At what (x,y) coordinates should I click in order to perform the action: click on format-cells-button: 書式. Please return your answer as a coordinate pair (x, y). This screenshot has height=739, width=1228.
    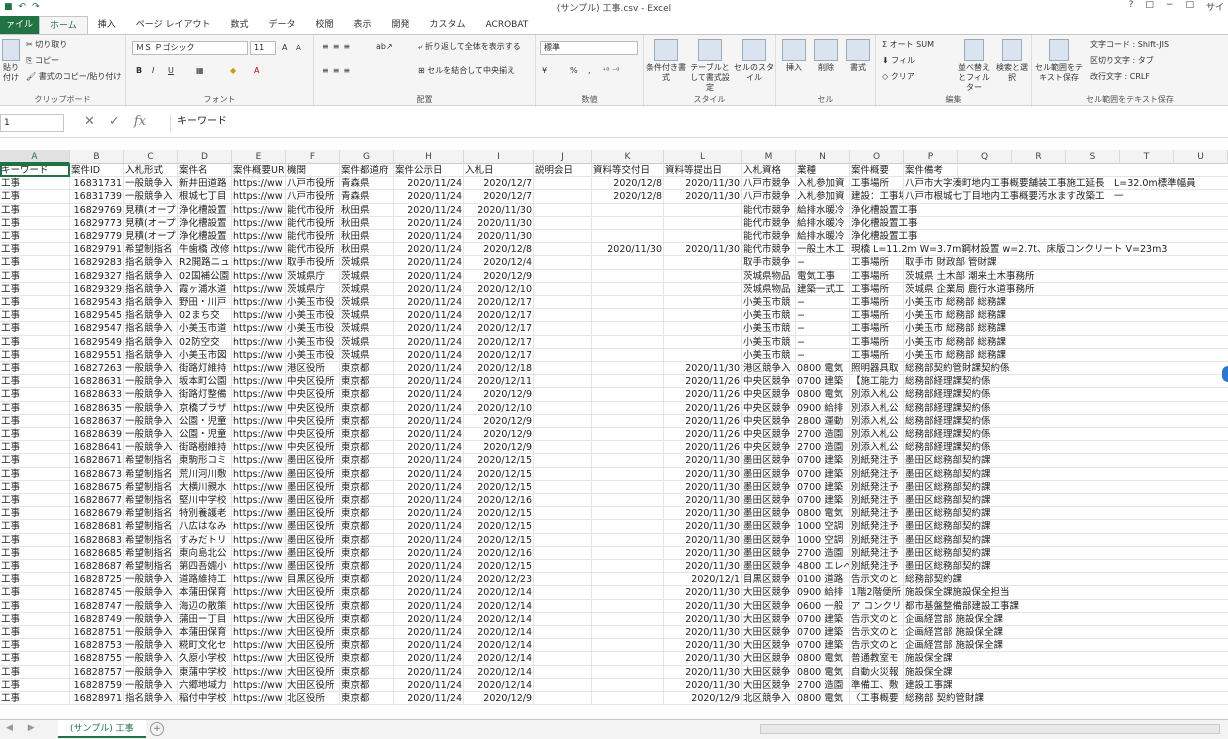
    Looking at the image, I should click on (858, 56).